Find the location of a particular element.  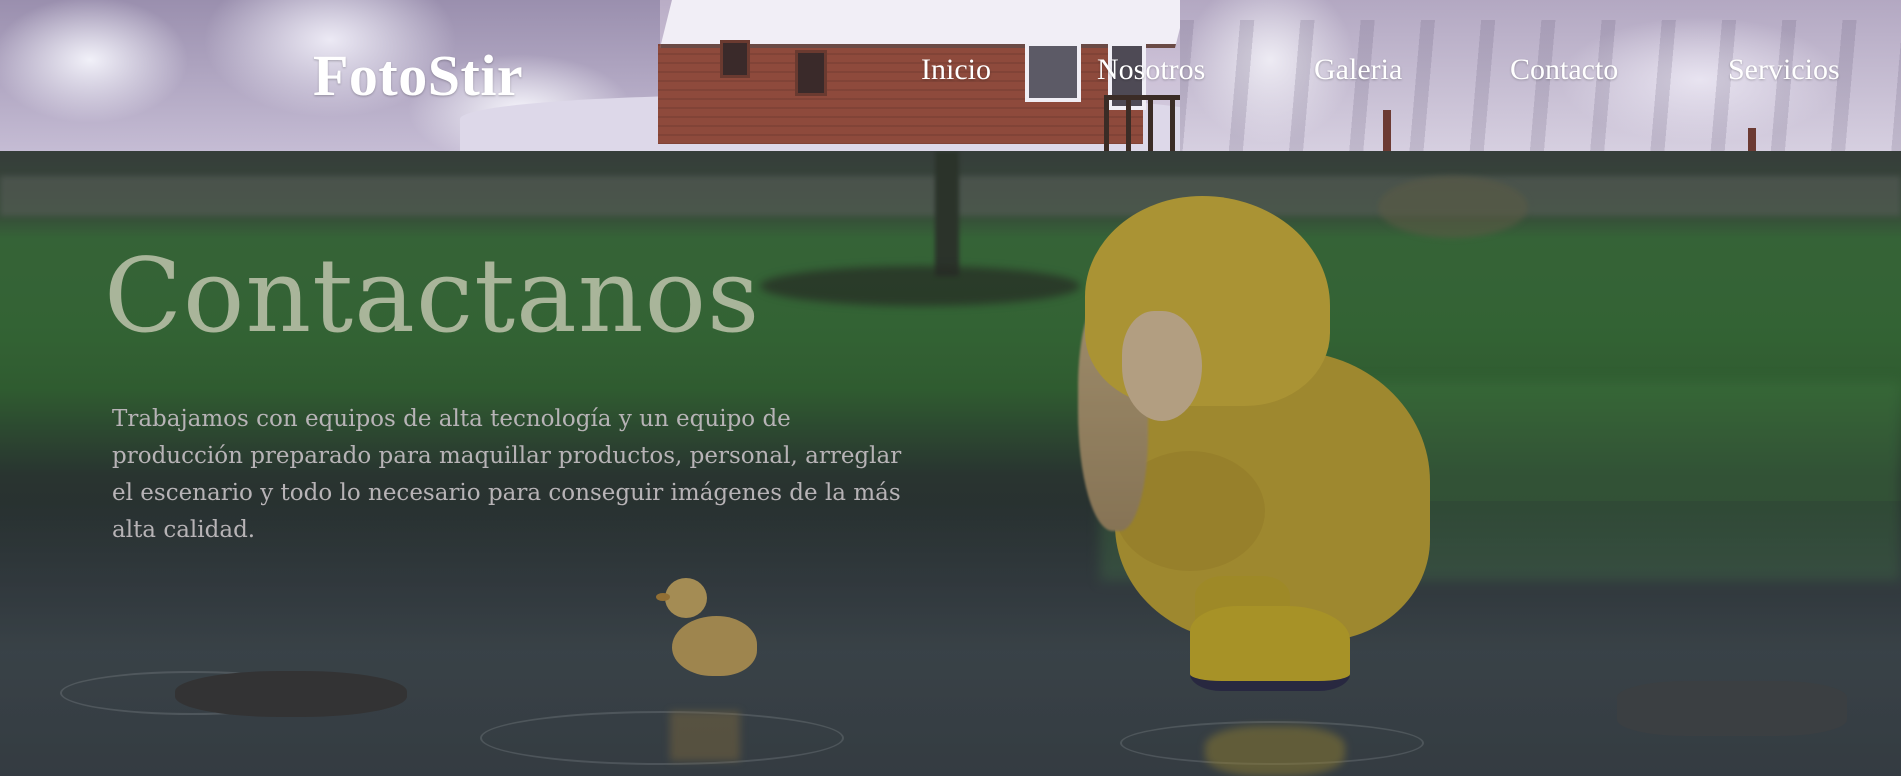

nav-link-contacto: Contacto is located at coordinates (1564, 70).